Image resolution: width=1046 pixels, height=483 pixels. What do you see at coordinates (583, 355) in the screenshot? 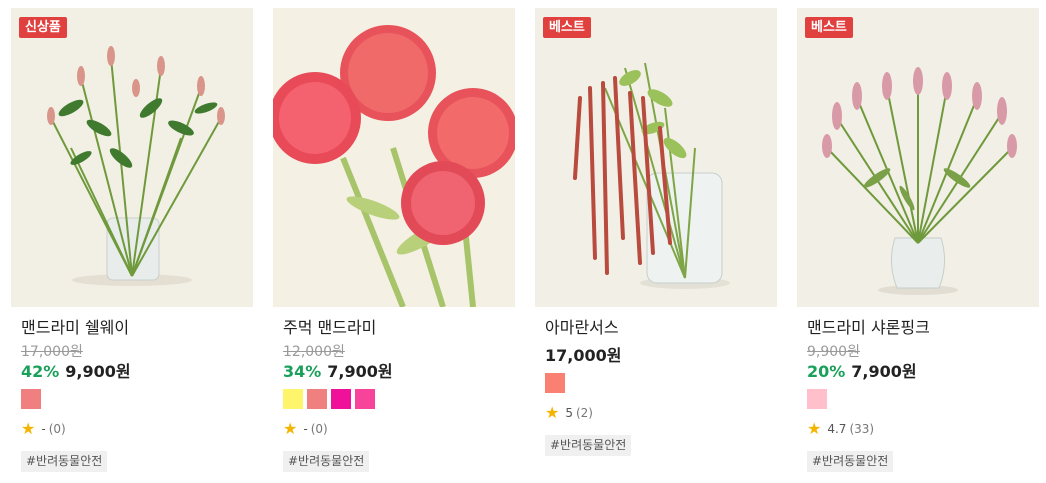
I see `sale-price: 17,000원` at bounding box center [583, 355].